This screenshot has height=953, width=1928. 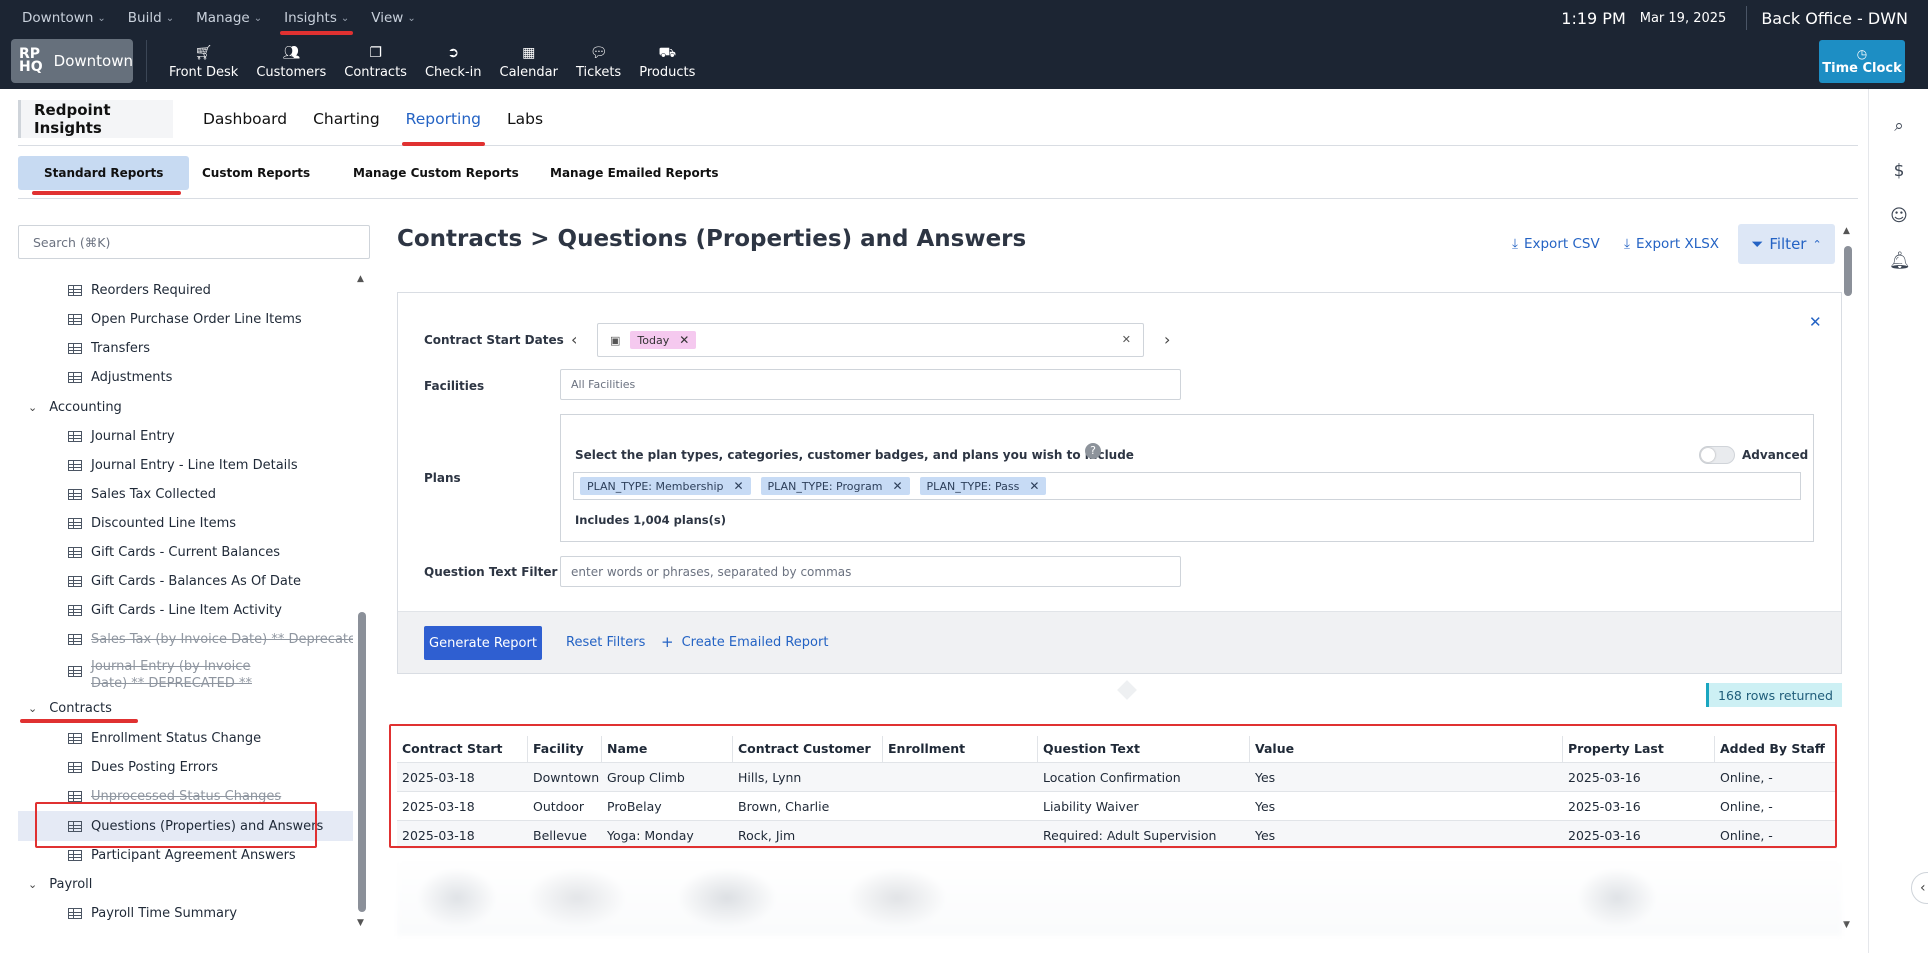 I want to click on sidebar-item: Journal Entry - Line Item Details, so click(x=183, y=465).